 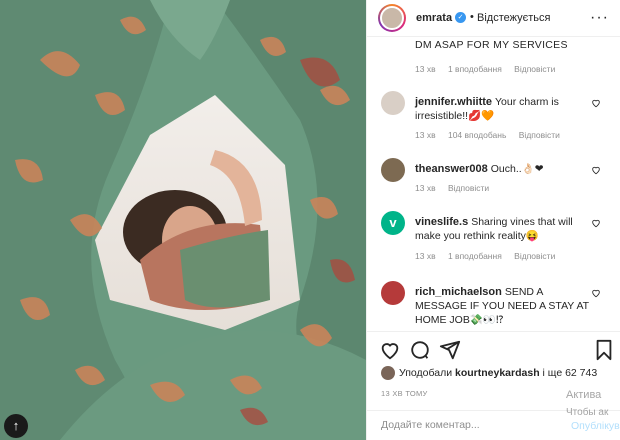 What do you see at coordinates (404, 393) in the screenshot?
I see `post-timestamp: 13 ХВ ТОМУ` at bounding box center [404, 393].